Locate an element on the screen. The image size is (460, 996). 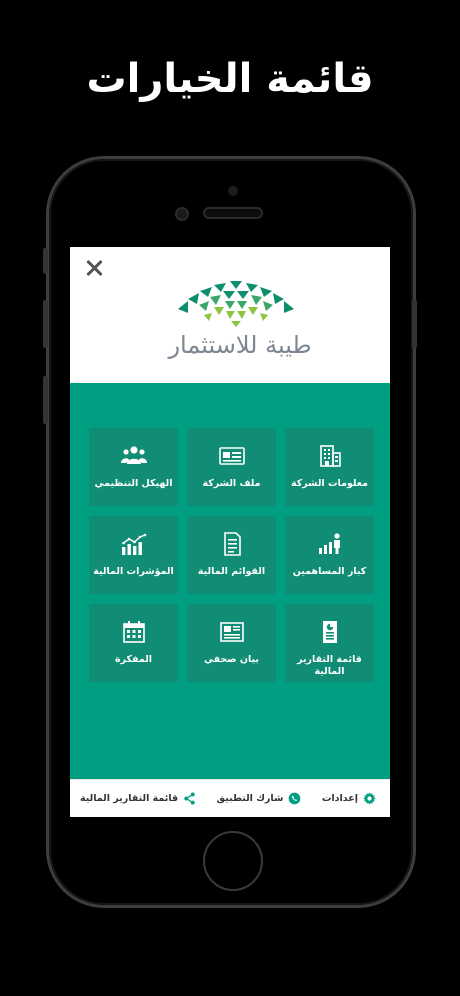
share-app-label: شارك التطبيق is located at coordinates (250, 798).